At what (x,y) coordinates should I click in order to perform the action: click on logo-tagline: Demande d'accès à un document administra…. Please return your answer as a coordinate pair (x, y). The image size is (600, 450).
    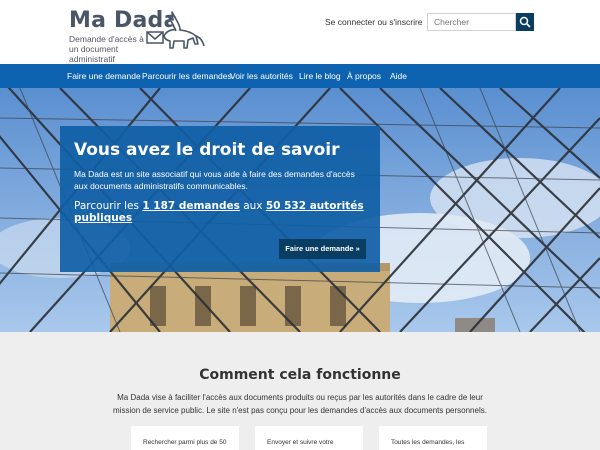
    Looking at the image, I should click on (106, 49).